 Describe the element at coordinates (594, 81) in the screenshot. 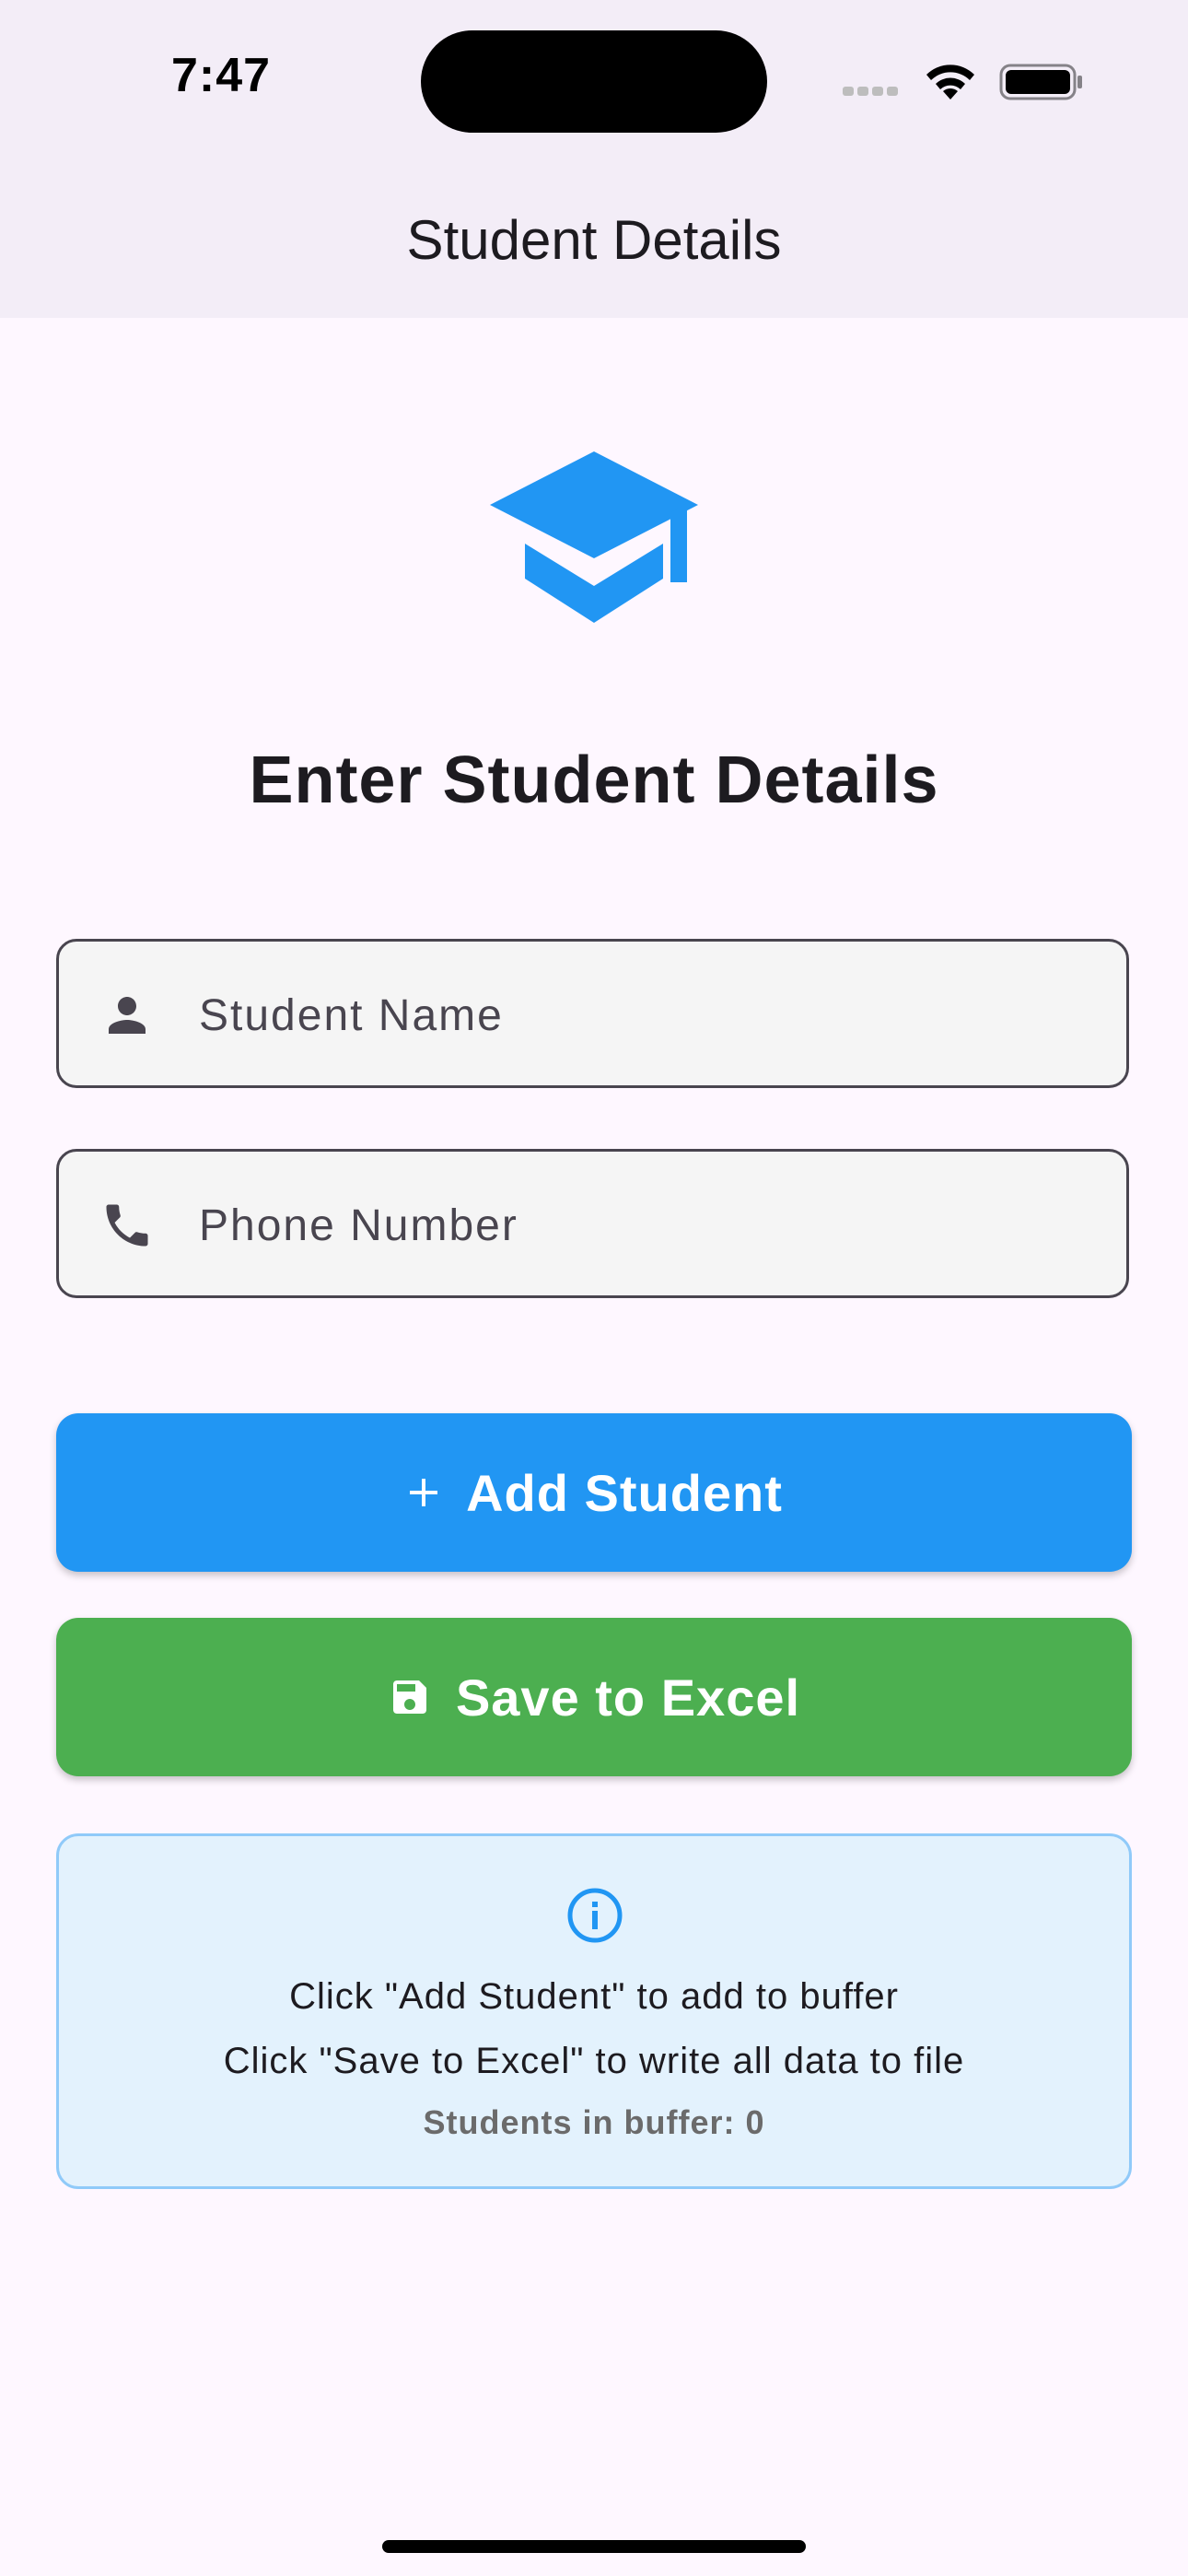

I see `dynamic-island` at that location.